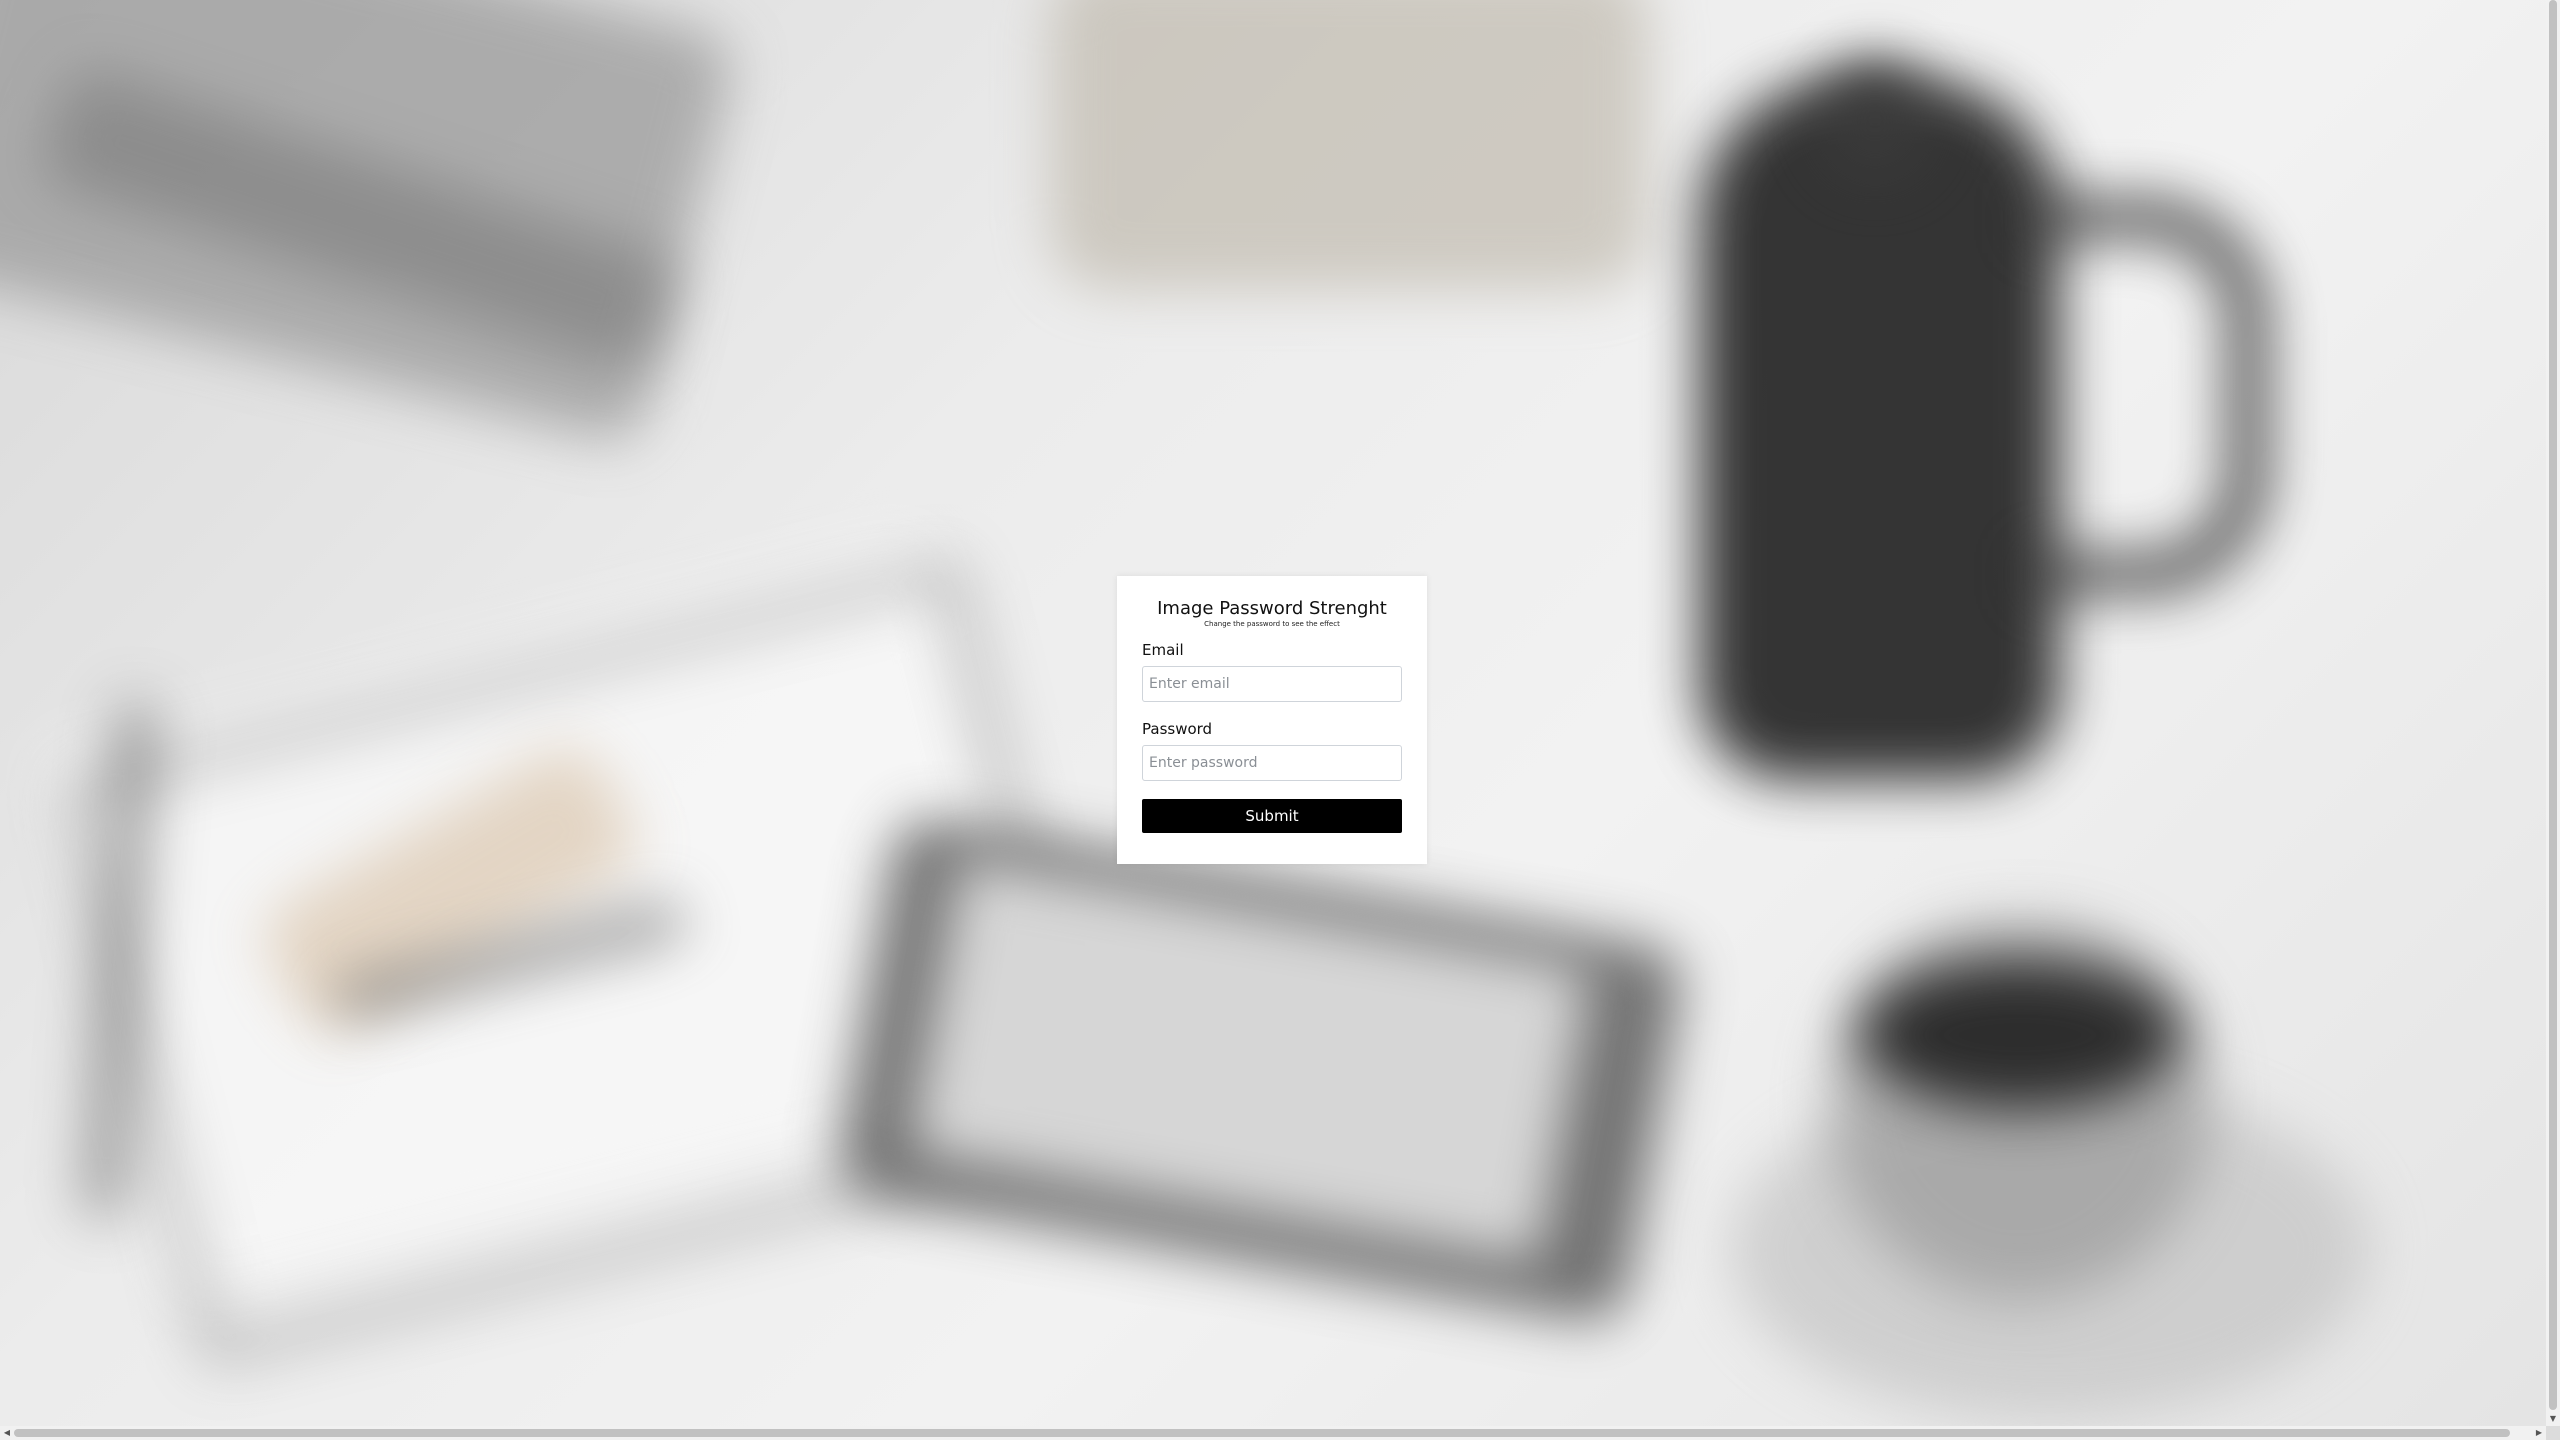  What do you see at coordinates (1272, 816) in the screenshot?
I see `submit-button: Submit` at bounding box center [1272, 816].